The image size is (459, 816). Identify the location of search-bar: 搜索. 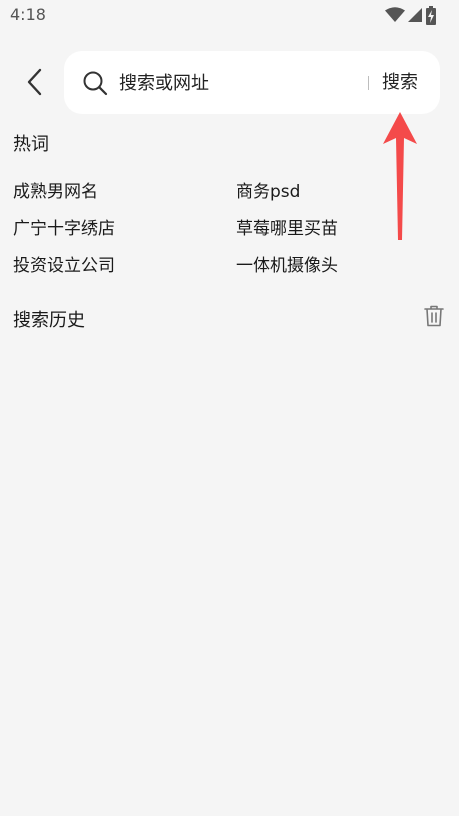
(252, 82).